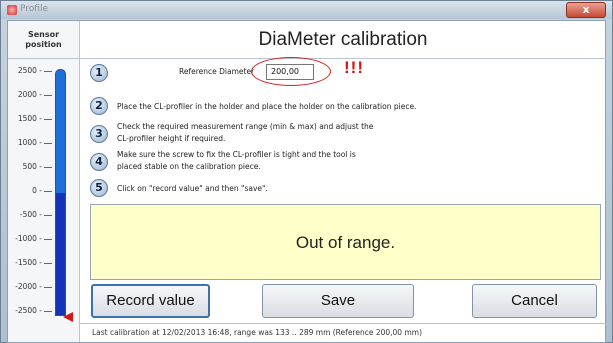 Image resolution: width=613 pixels, height=343 pixels. What do you see at coordinates (99, 73) in the screenshot?
I see `step-number-badge: 1` at bounding box center [99, 73].